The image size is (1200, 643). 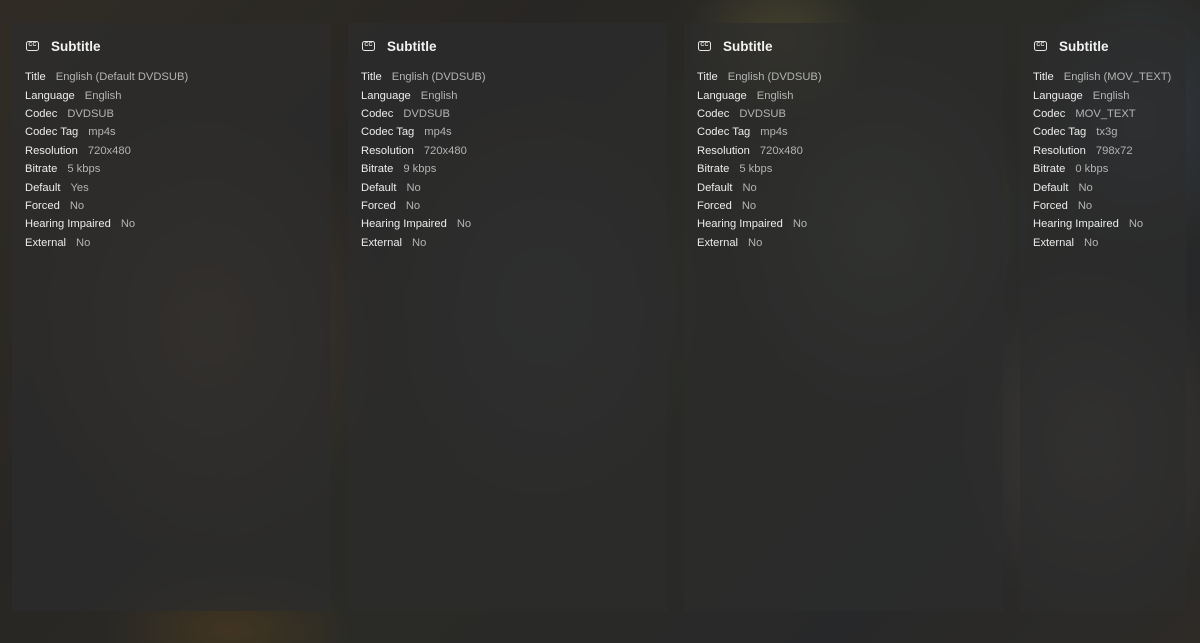 What do you see at coordinates (1114, 150) in the screenshot?
I see `prop-value: 798x72` at bounding box center [1114, 150].